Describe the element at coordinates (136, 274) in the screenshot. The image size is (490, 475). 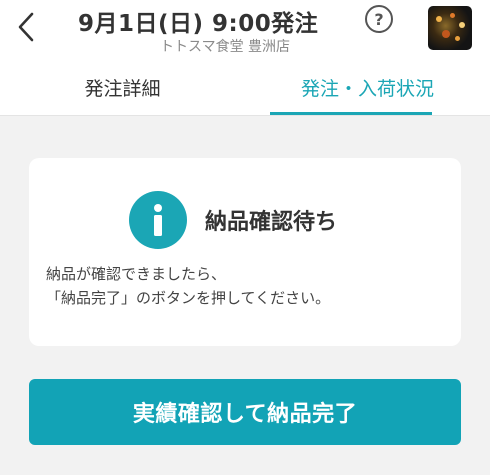
I see `status-message-line-1: 納品が確認できましたら、` at that location.